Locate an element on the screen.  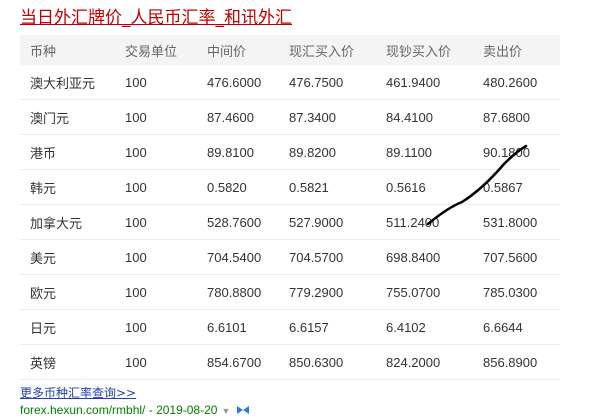
column-header-sell: 卖出价 is located at coordinates (516, 50).